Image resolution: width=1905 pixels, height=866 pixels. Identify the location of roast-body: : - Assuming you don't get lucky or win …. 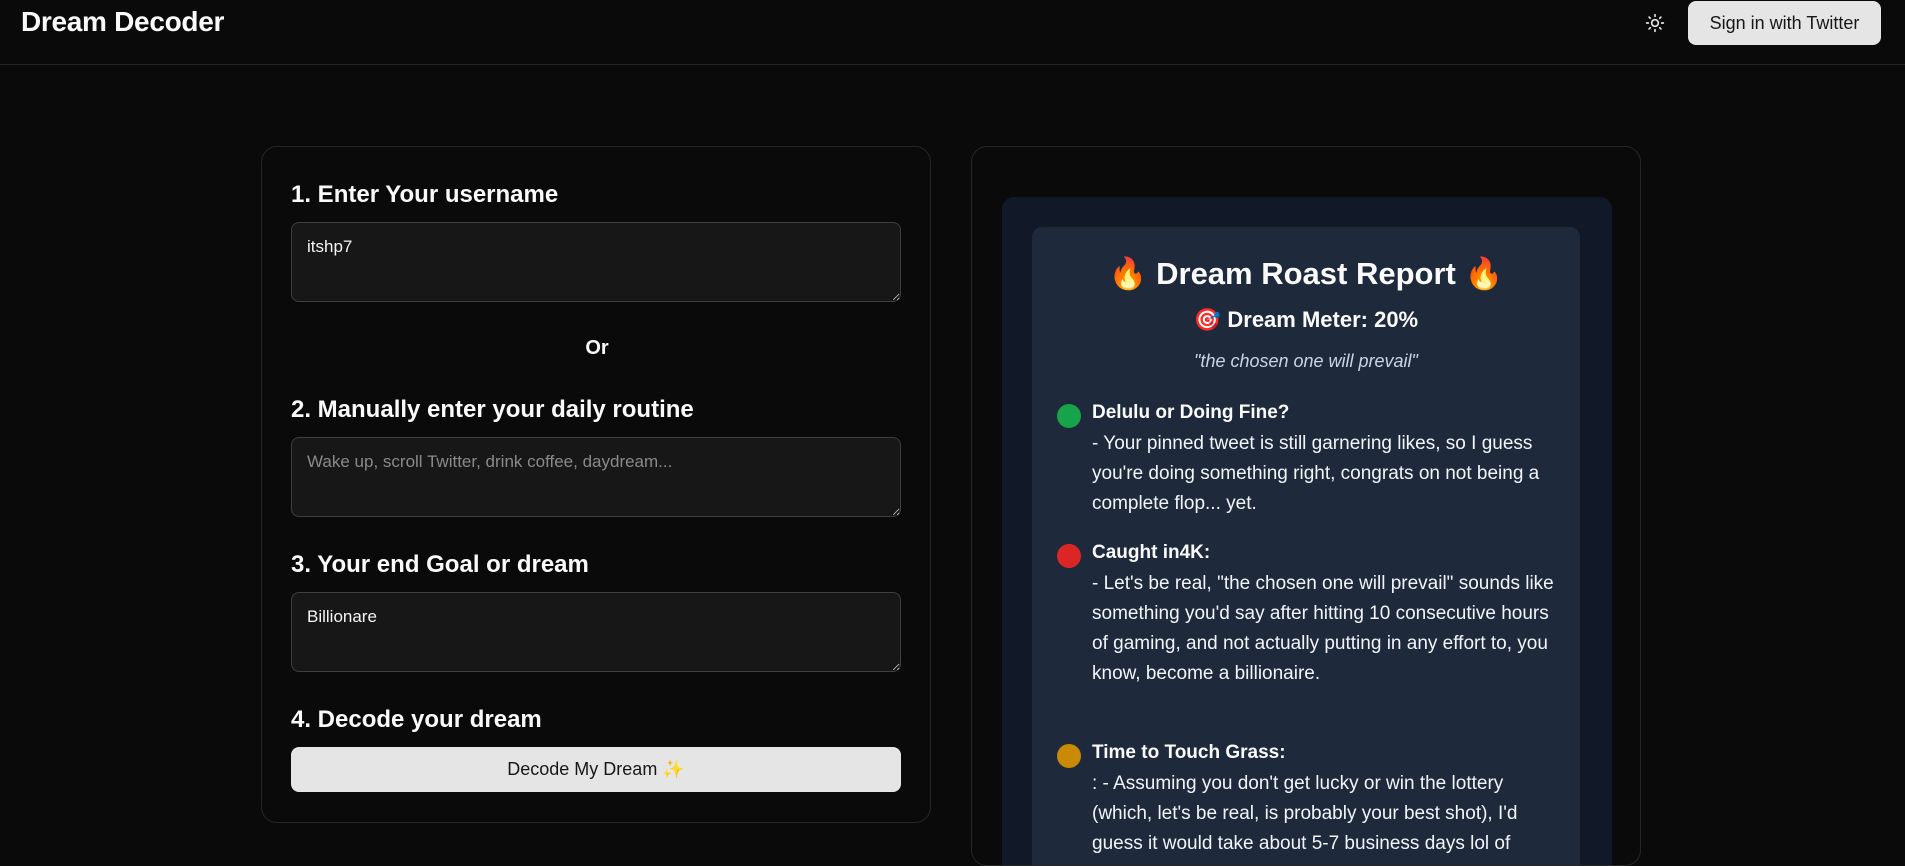
(1305, 813).